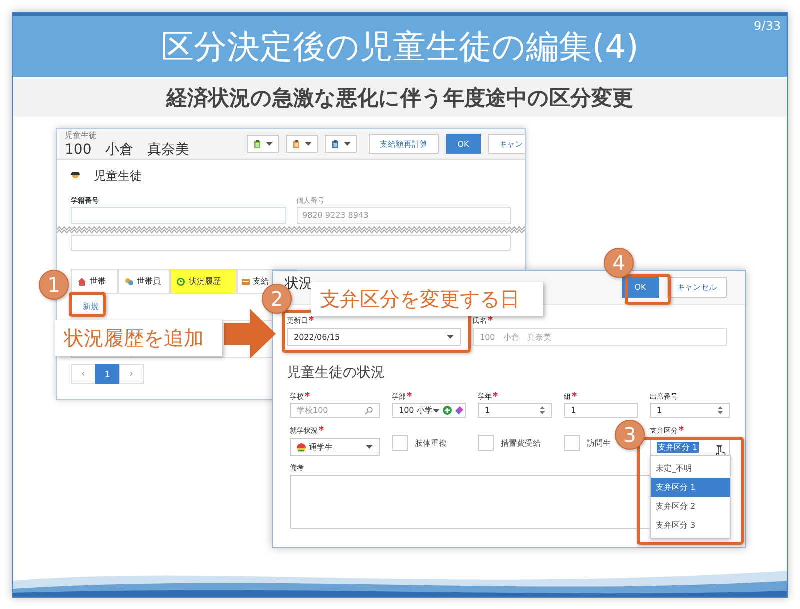 The width and height of the screenshot is (800, 609). Describe the element at coordinates (107, 374) in the screenshot. I see `page-button: 1` at that location.